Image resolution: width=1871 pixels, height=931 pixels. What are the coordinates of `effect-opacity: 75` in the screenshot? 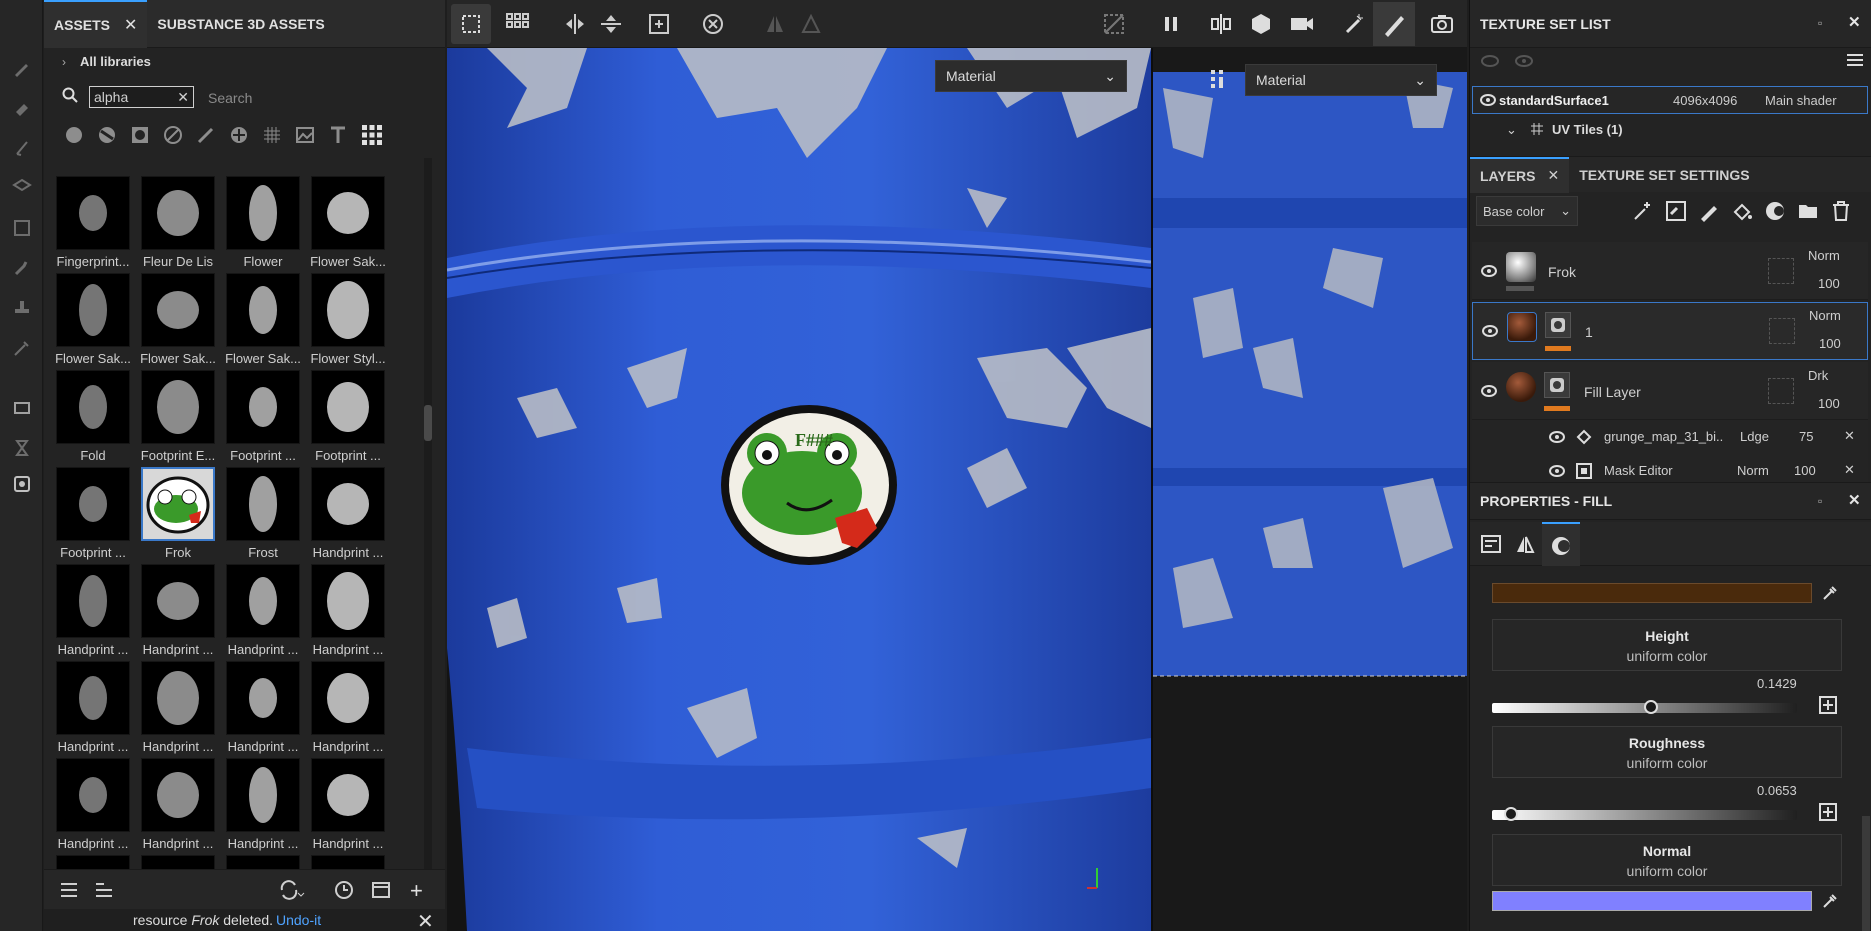 It's located at (1806, 436).